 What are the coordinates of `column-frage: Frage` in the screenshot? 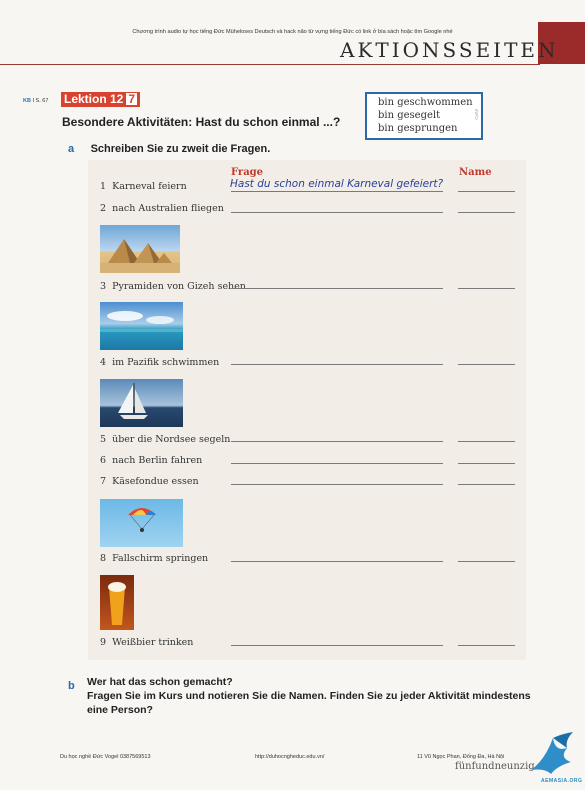 It's located at (247, 172).